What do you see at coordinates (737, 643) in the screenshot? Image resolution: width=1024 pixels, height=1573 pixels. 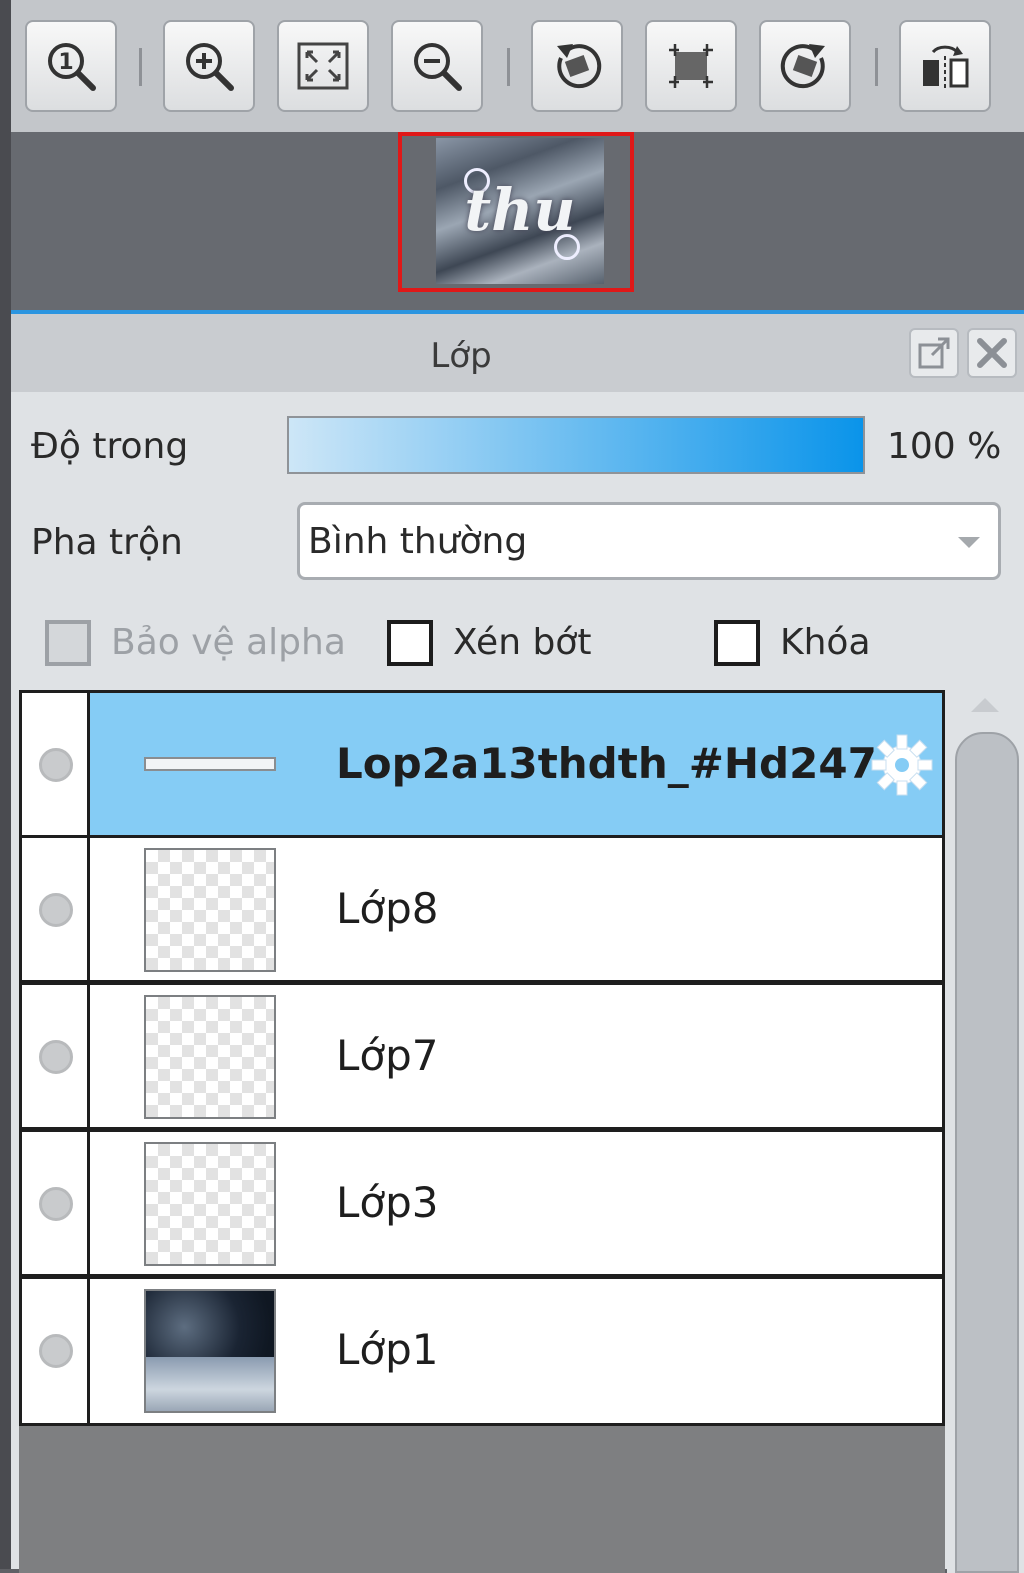 I see `lock-checkbox` at bounding box center [737, 643].